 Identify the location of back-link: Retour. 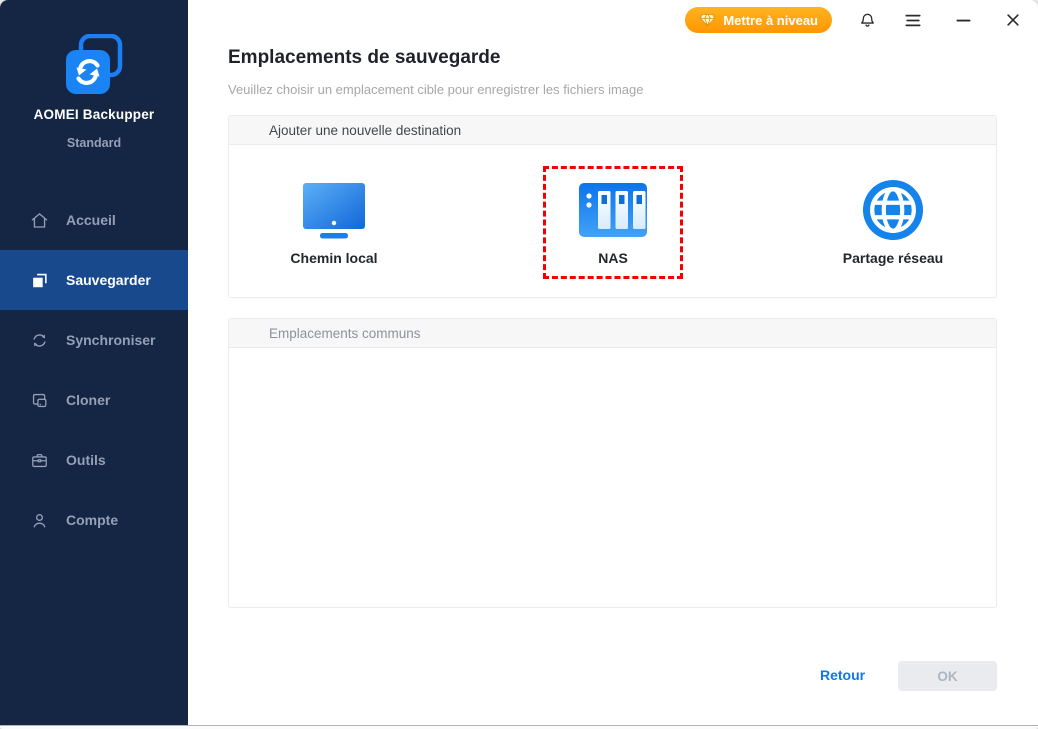
(842, 675).